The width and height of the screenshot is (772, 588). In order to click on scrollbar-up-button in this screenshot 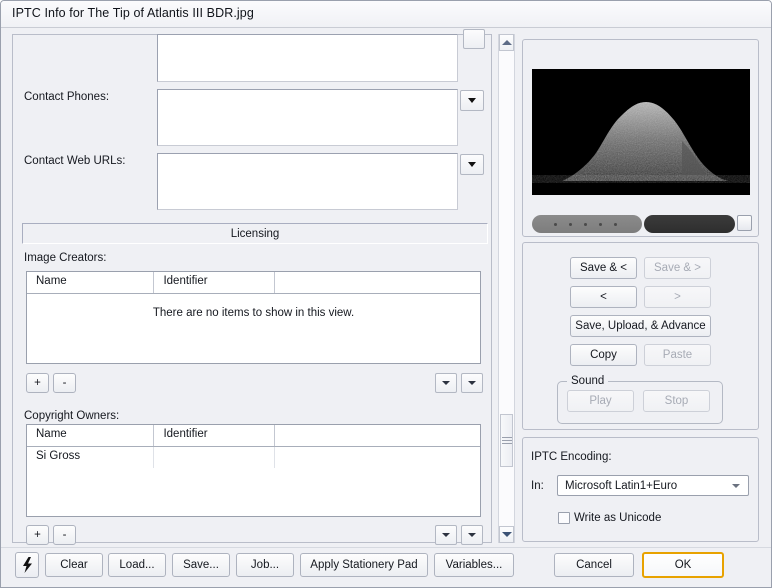, I will do `click(506, 42)`.